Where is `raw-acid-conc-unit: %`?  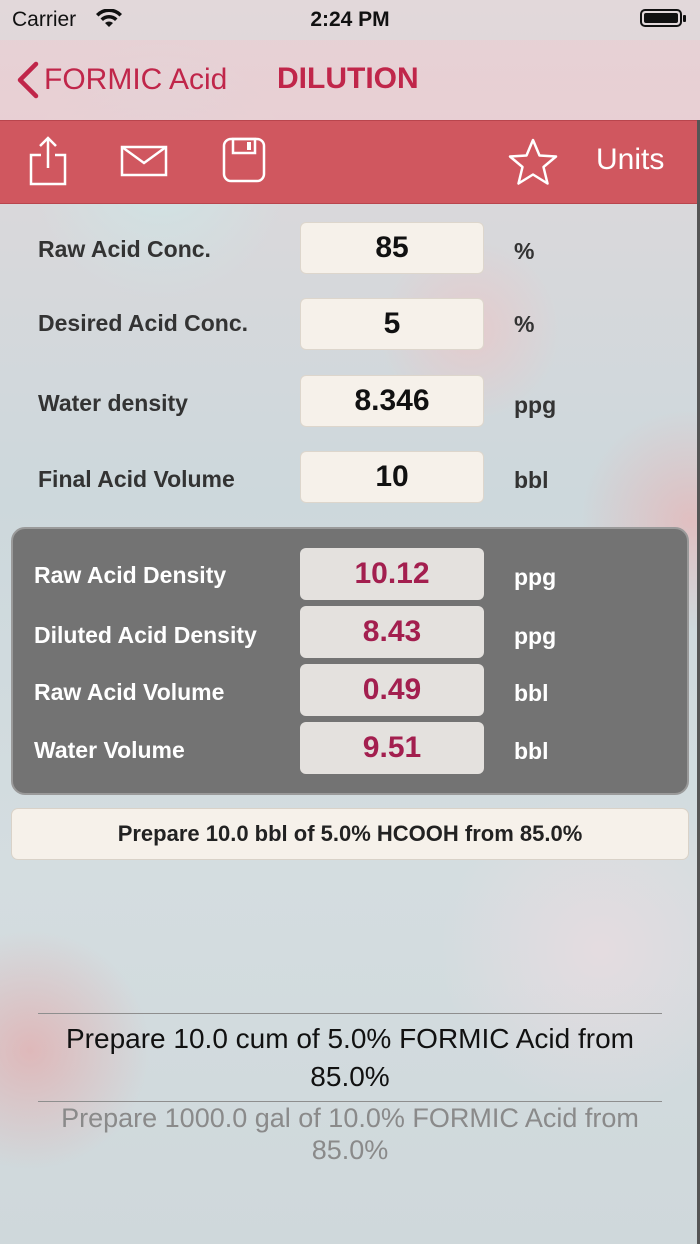 raw-acid-conc-unit: % is located at coordinates (524, 251).